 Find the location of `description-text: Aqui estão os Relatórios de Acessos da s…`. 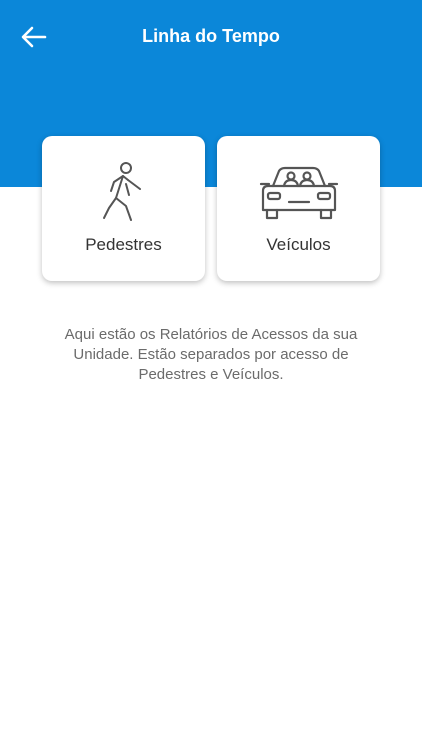

description-text: Aqui estão os Relatórios de Acessos da s… is located at coordinates (211, 354).